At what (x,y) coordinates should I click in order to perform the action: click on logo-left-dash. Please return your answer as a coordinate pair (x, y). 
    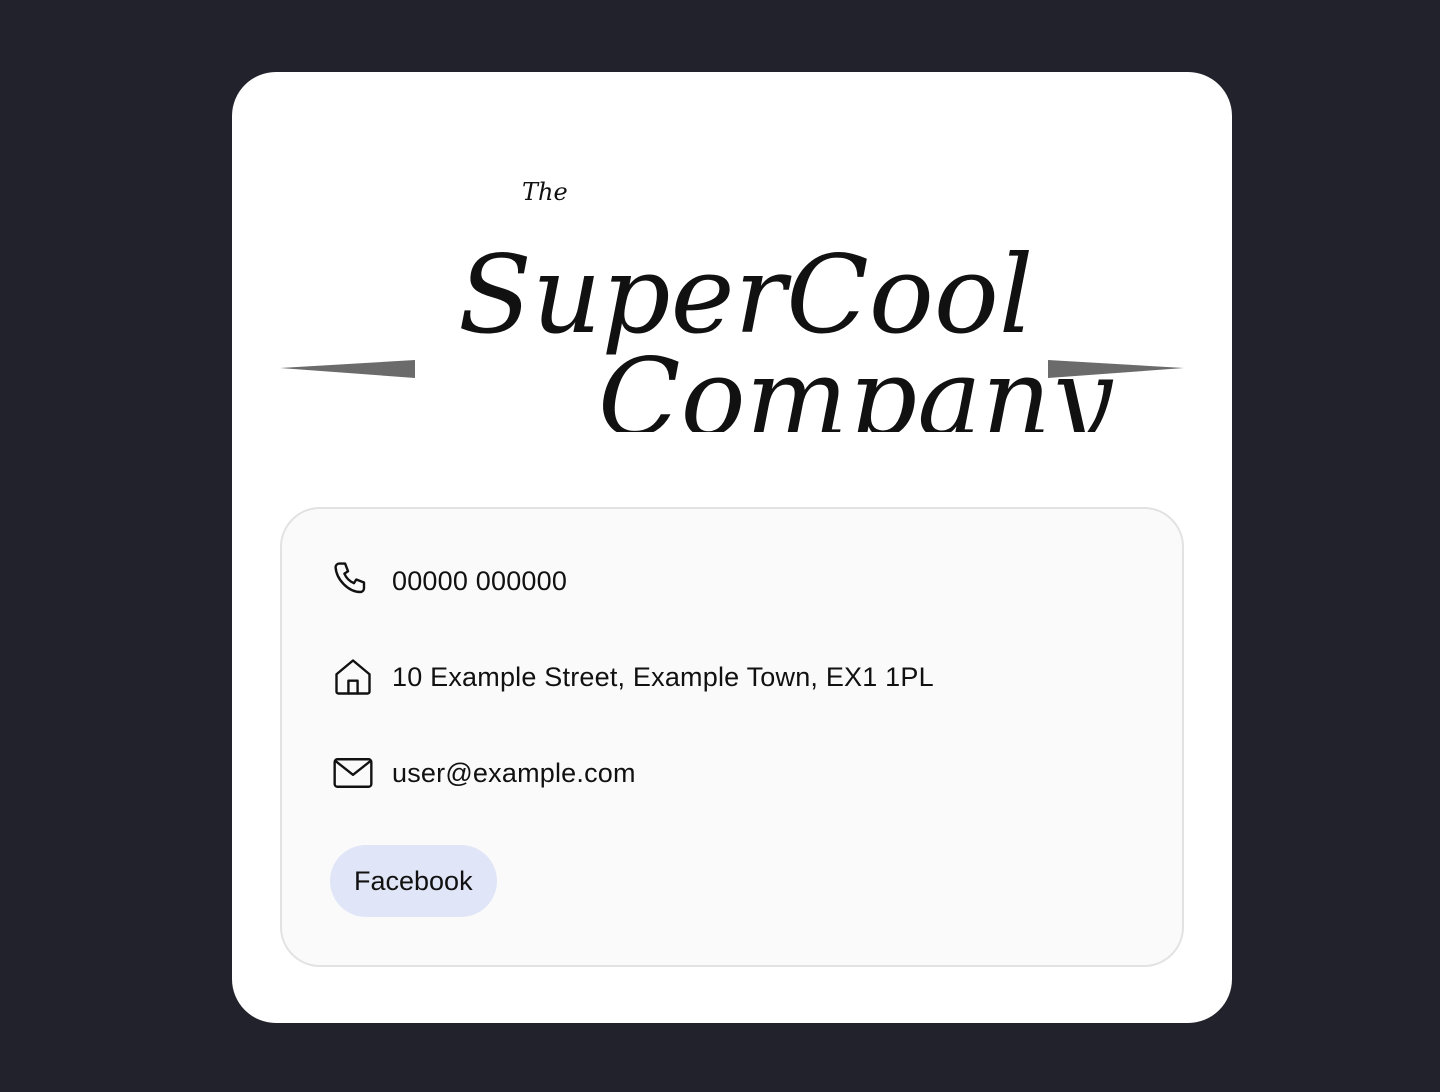
    Looking at the image, I should click on (347, 369).